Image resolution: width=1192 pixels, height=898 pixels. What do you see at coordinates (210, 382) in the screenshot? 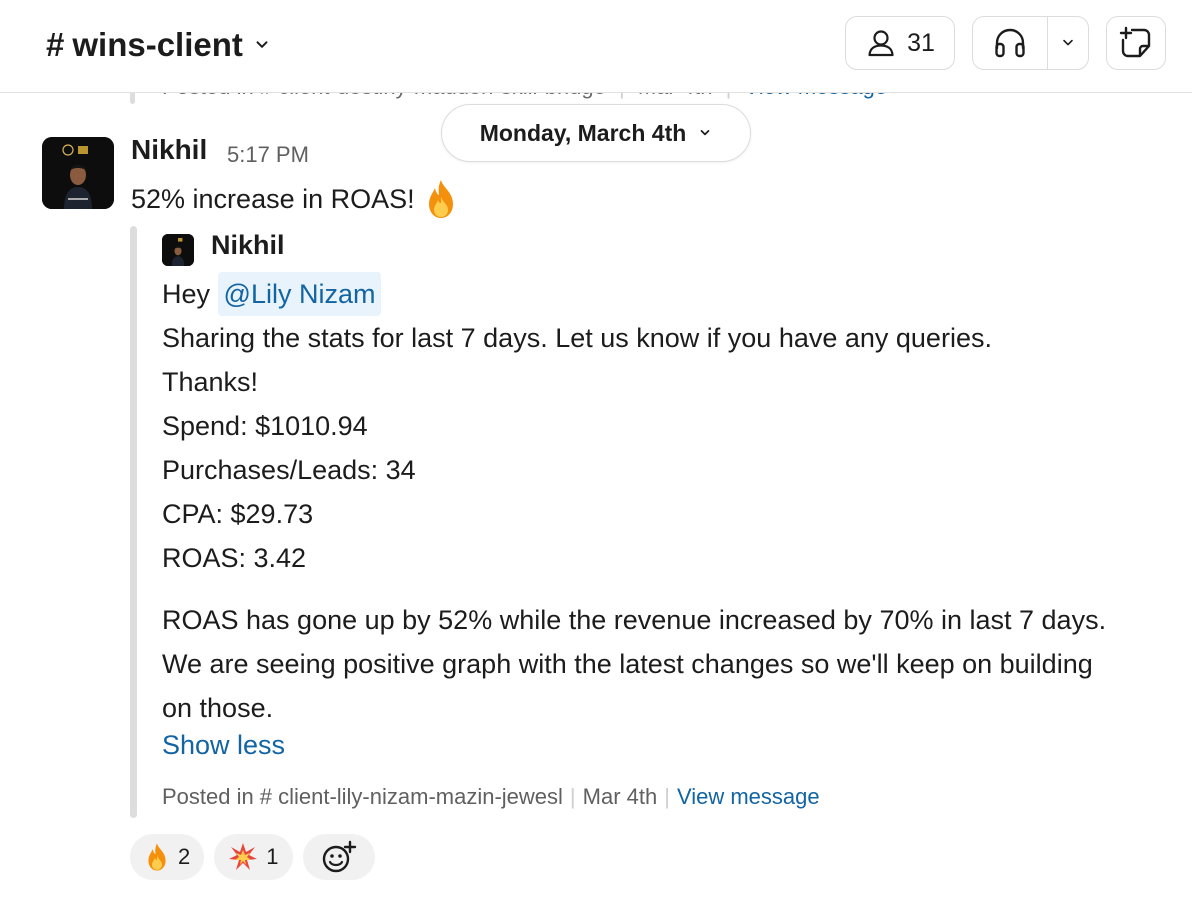
I see `stats-line: Thanks!` at bounding box center [210, 382].